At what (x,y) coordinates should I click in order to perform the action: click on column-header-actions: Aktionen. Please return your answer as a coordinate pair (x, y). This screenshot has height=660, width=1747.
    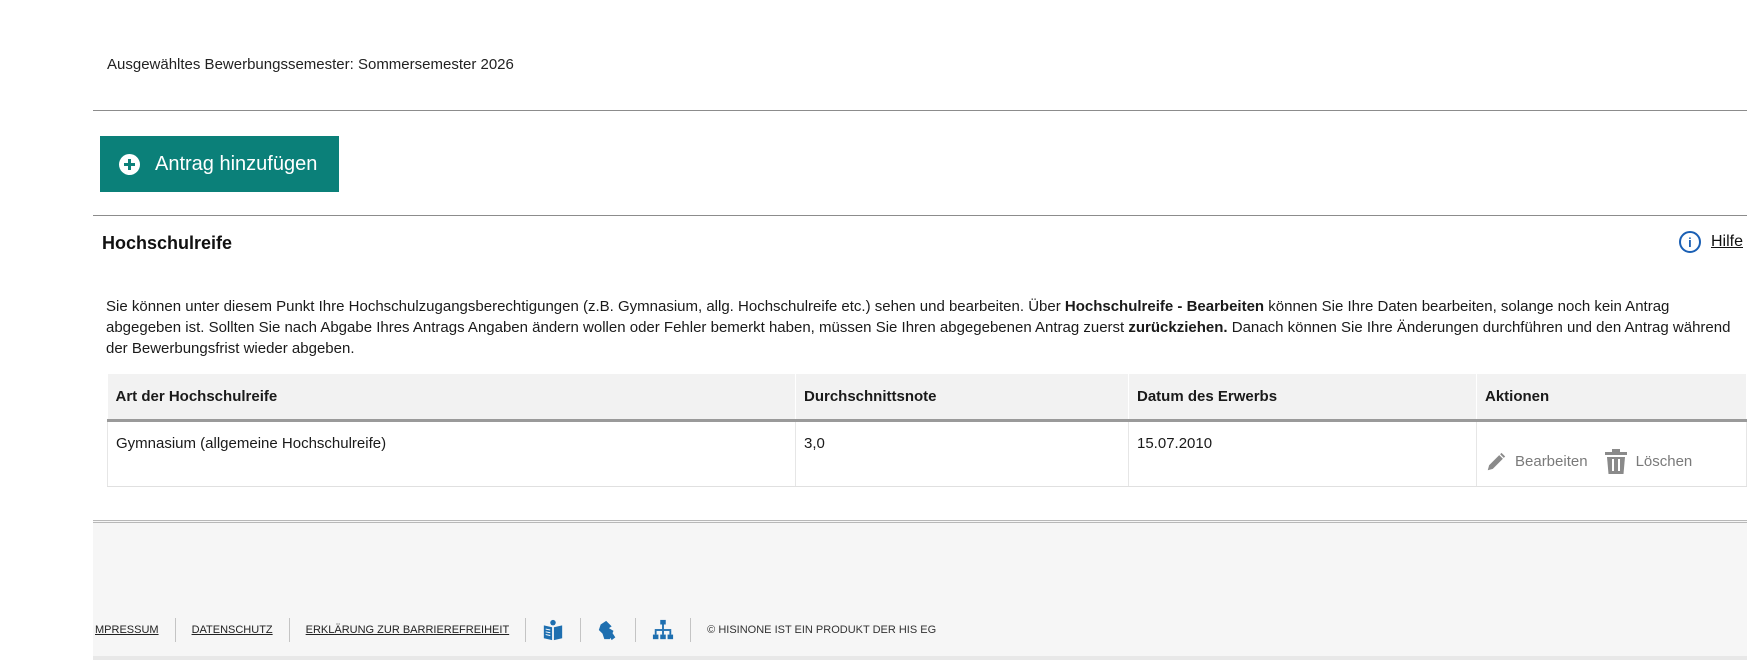
    Looking at the image, I should click on (1611, 398).